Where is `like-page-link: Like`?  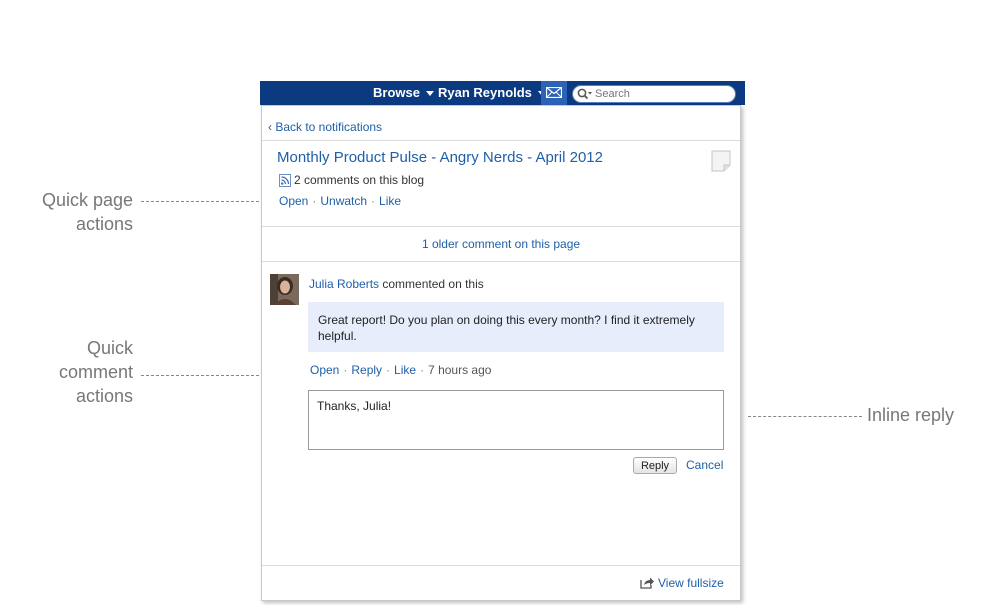
like-page-link: Like is located at coordinates (390, 201).